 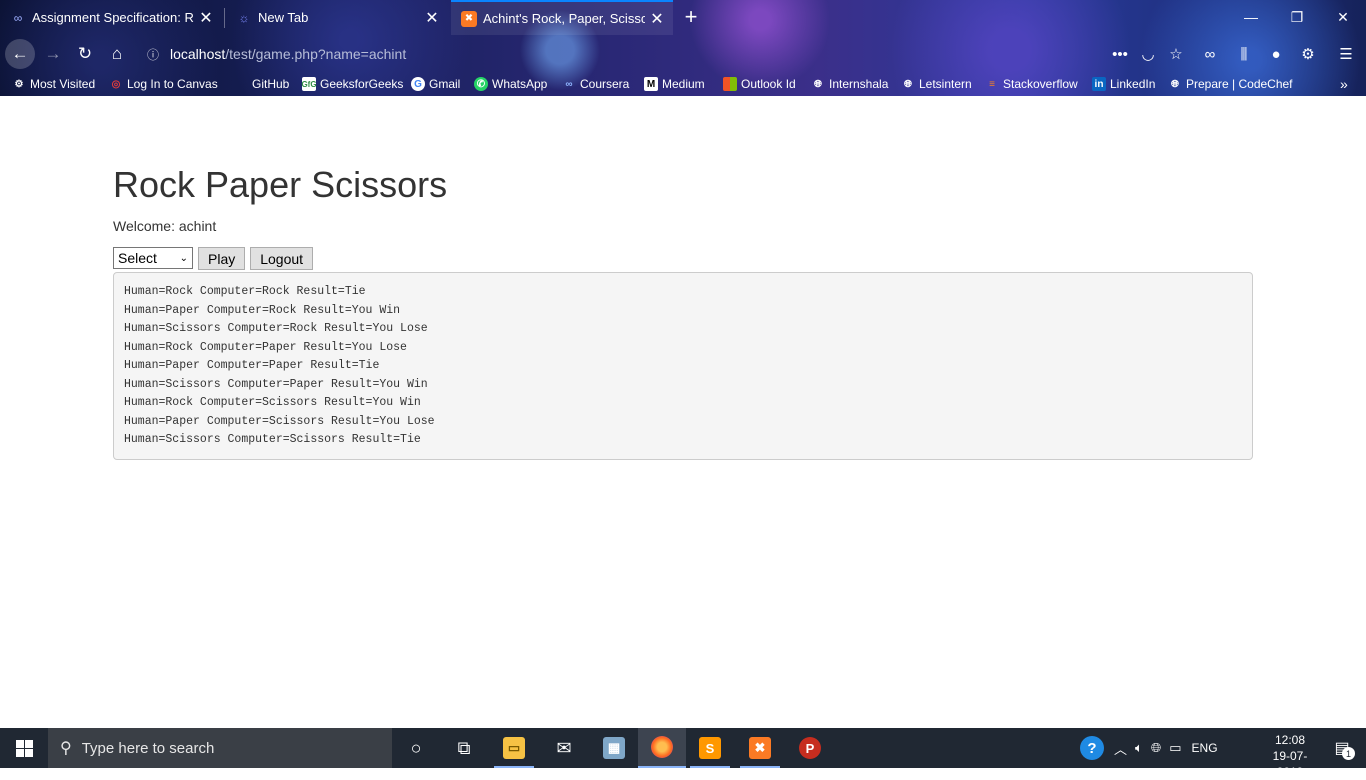 I want to click on mail-button: ✉, so click(x=564, y=748).